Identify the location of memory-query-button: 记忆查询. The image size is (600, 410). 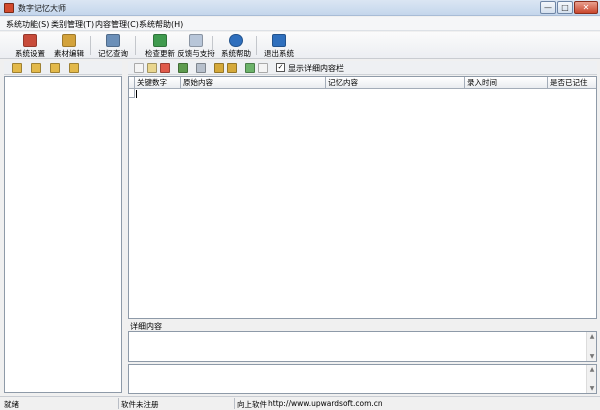
(113, 45).